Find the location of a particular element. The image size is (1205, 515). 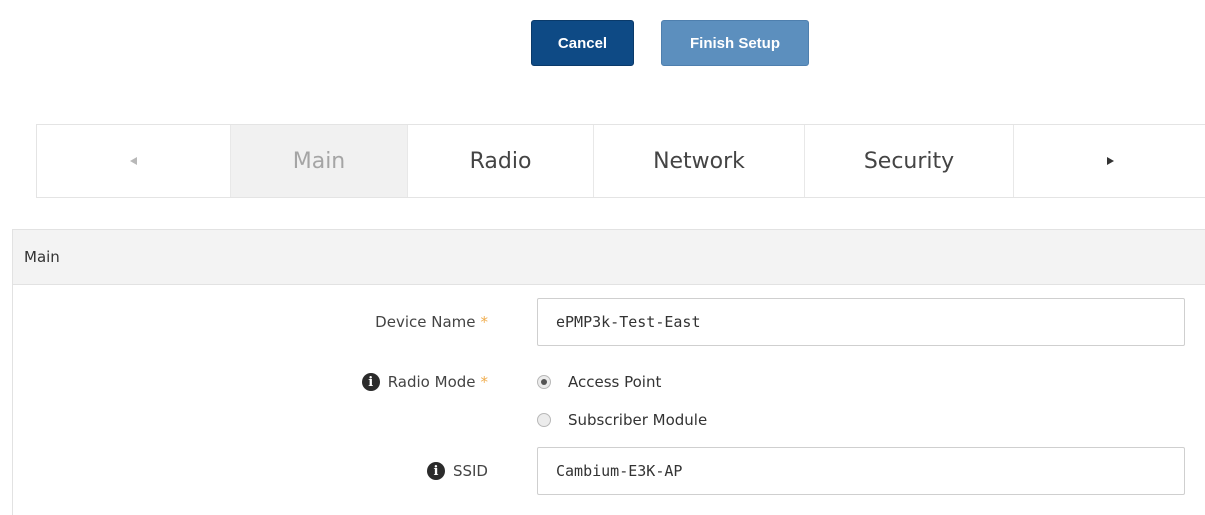

tab-label: Security is located at coordinates (909, 161).